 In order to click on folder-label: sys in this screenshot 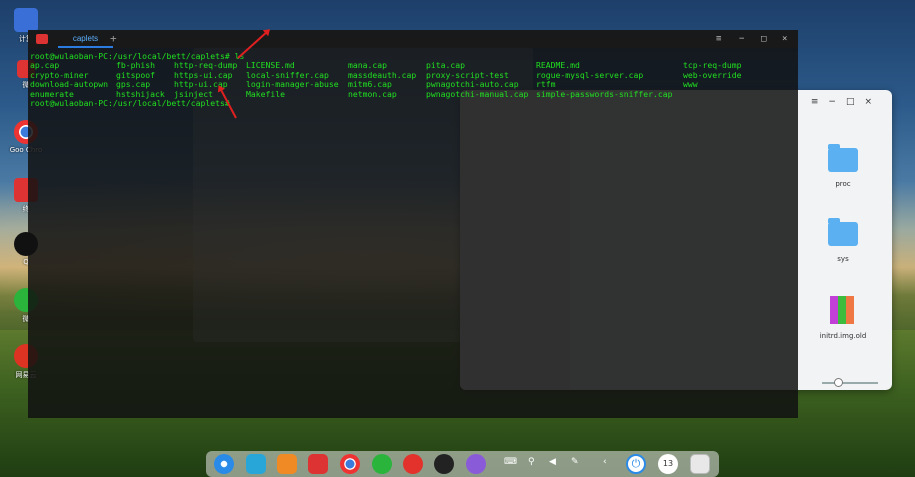, I will do `click(843, 259)`.